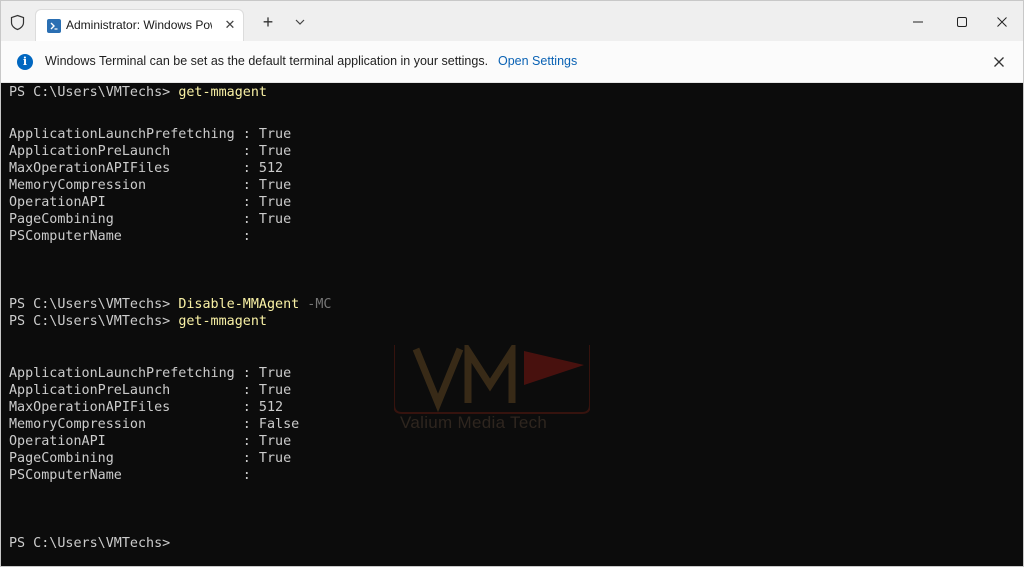 Image resolution: width=1024 pixels, height=567 pixels. I want to click on terminal-line: PS C:\Users\VMTechs> Disable-MMAgent -MC, so click(170, 304).